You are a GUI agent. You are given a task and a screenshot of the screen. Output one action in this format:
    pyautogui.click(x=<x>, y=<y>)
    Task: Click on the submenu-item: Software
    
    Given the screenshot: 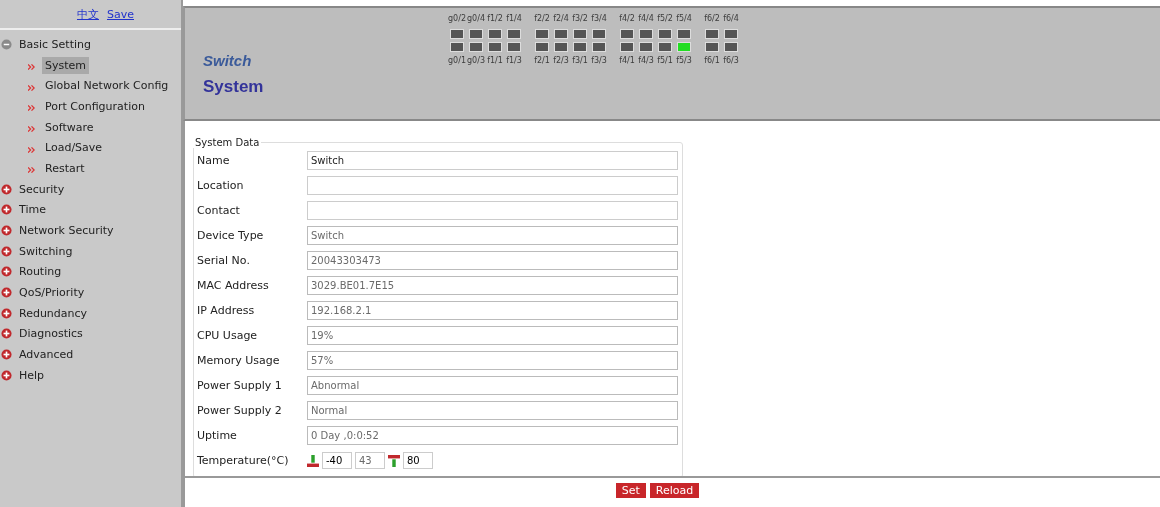 What is the action you would take?
    pyautogui.click(x=69, y=127)
    